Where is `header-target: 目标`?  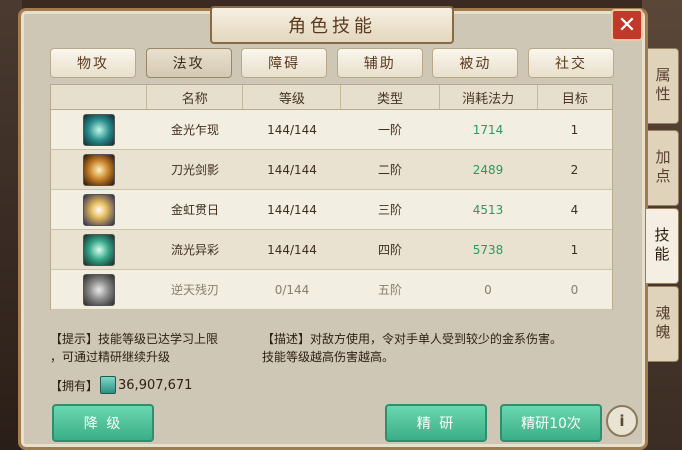
header-target: 目标 is located at coordinates (574, 99).